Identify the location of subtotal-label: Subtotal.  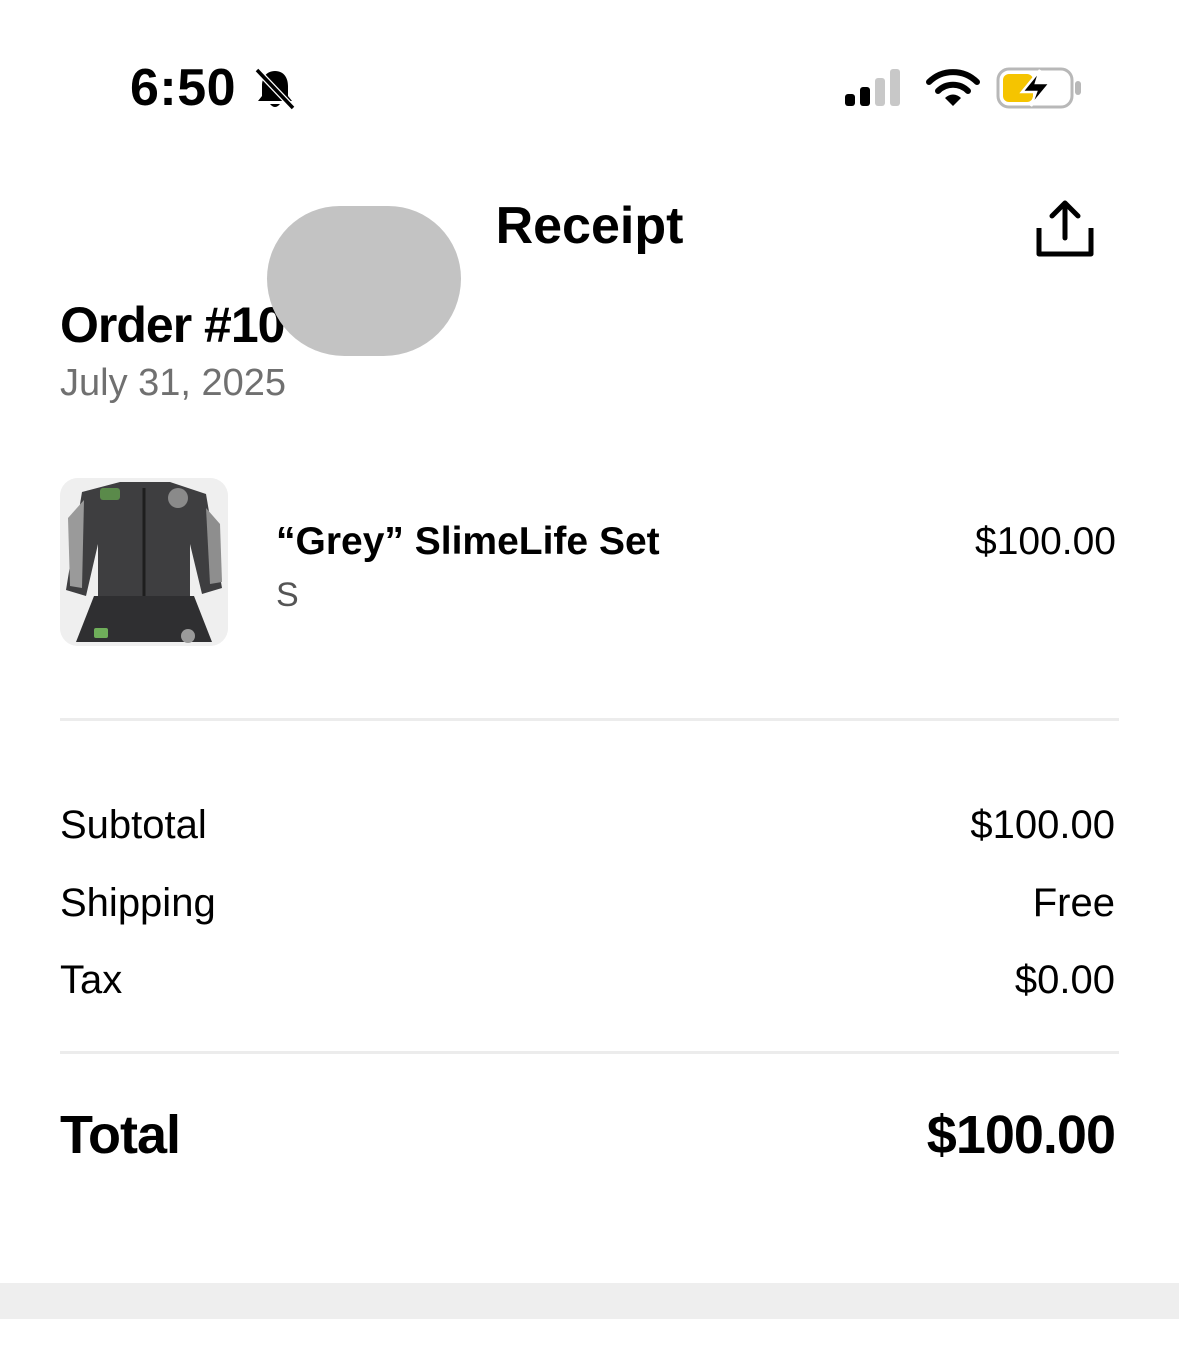
(133, 825).